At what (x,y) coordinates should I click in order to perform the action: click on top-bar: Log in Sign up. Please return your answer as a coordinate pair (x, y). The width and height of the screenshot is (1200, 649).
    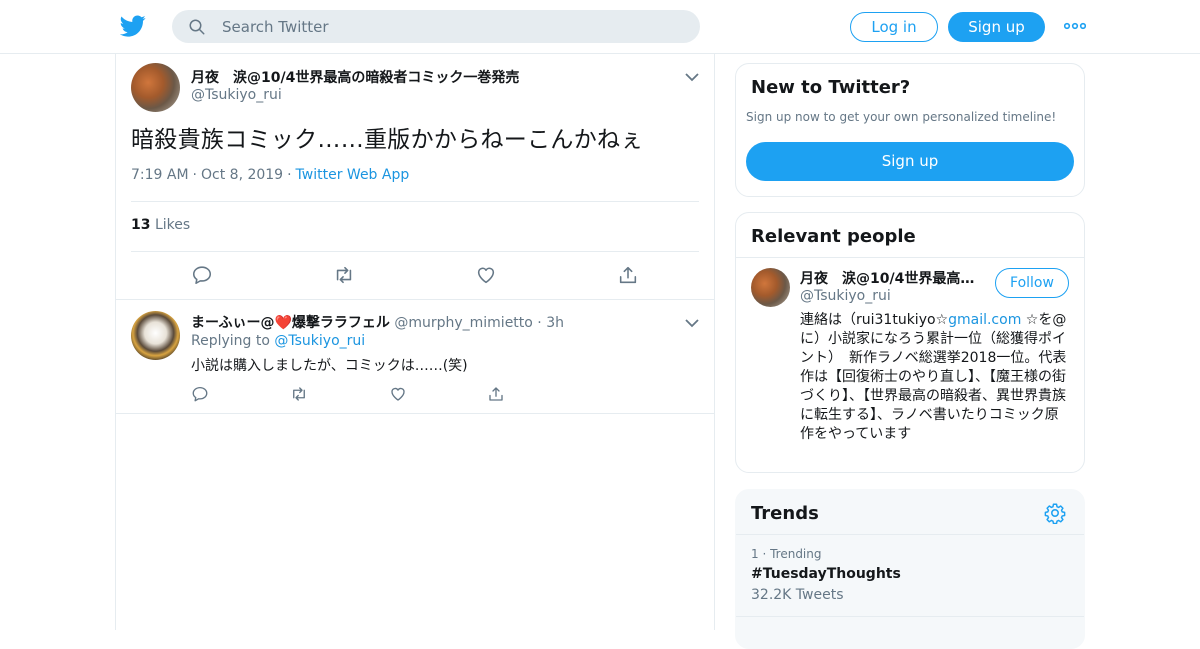
    Looking at the image, I should click on (600, 27).